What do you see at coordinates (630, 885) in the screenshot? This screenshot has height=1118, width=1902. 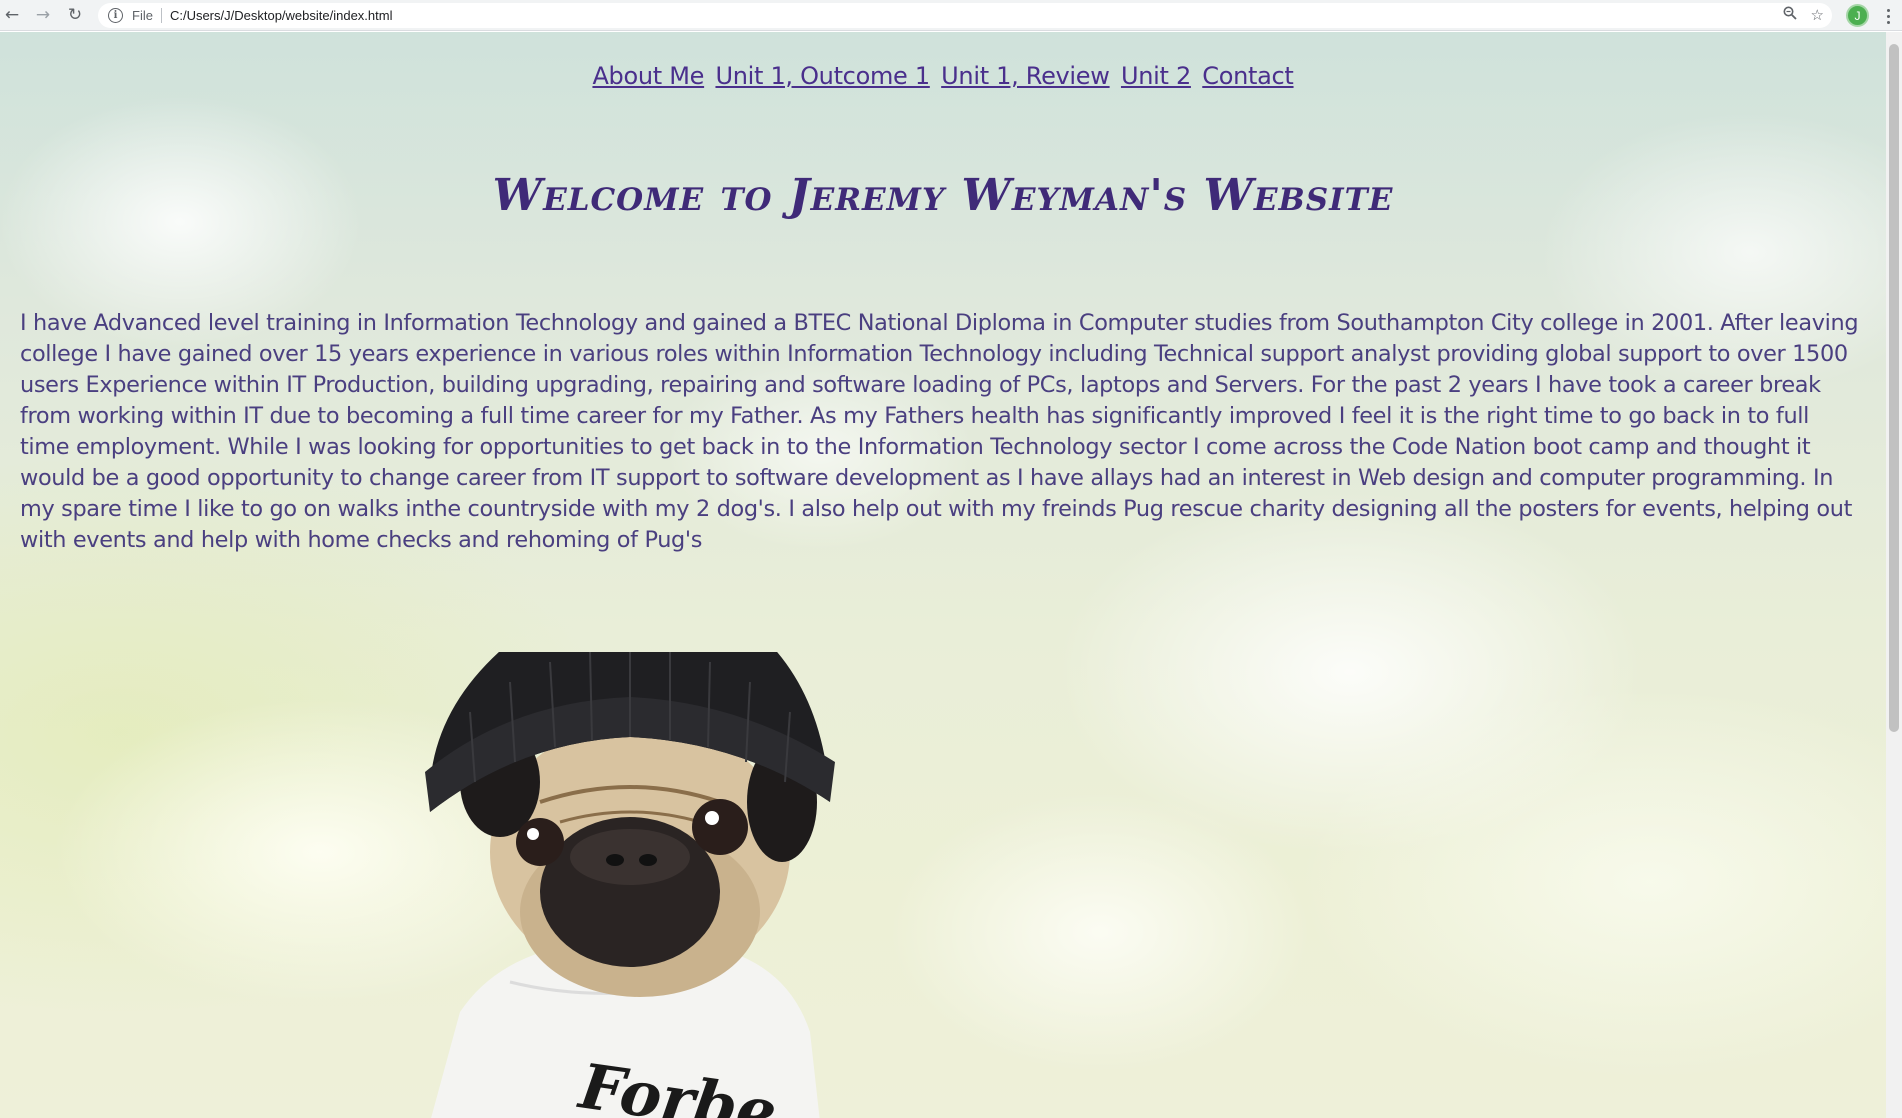 I see `pug-in-beanie-image: Forbe` at bounding box center [630, 885].